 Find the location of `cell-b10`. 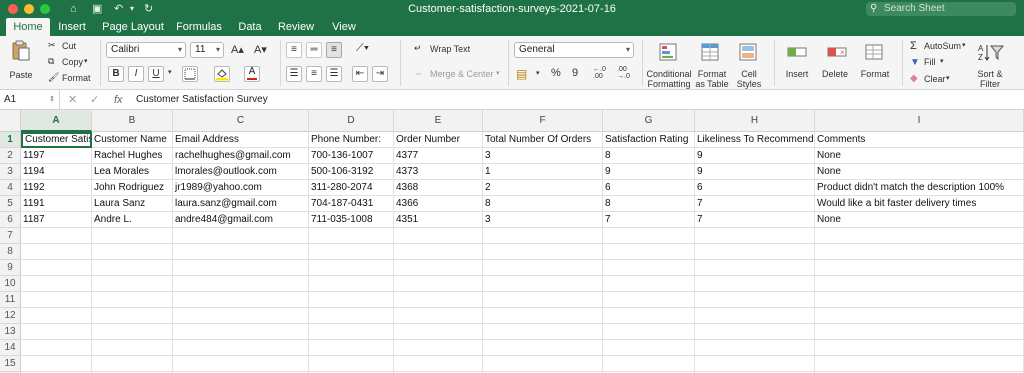

cell-b10 is located at coordinates (132, 284).